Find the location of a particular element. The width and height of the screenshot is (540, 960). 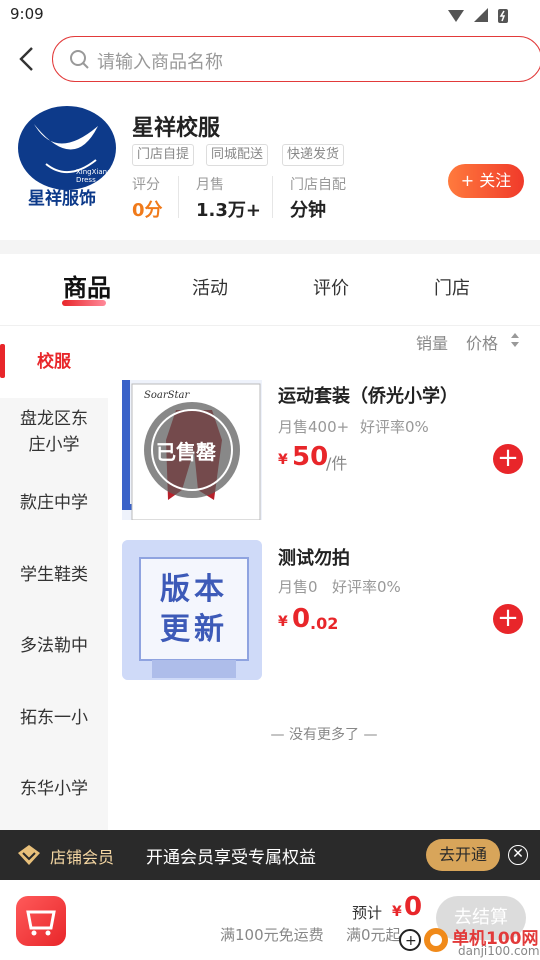

activate-member-button: 去开通 is located at coordinates (463, 855).